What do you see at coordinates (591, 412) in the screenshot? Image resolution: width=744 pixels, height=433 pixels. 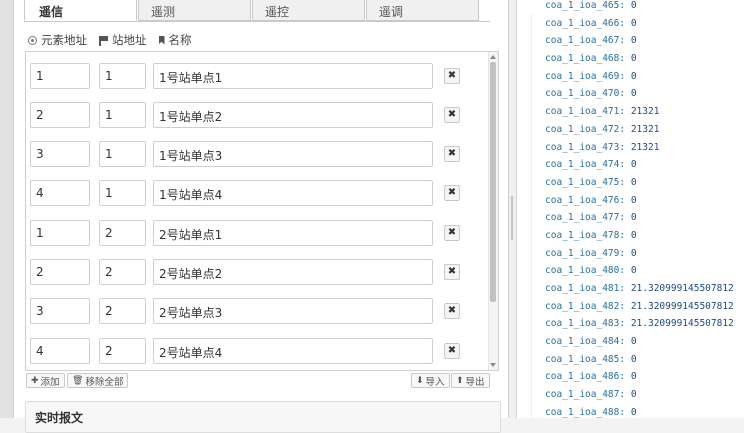 I see `debug-line: coa_1_ioa_488: 0` at bounding box center [591, 412].